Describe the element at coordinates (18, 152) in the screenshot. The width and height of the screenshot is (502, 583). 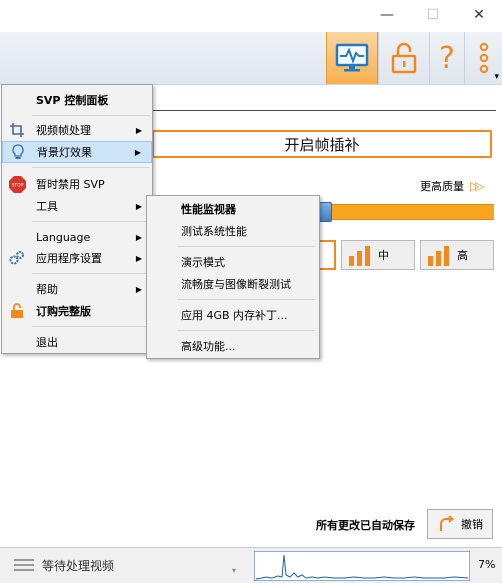
I see `lightbulb-icon` at that location.